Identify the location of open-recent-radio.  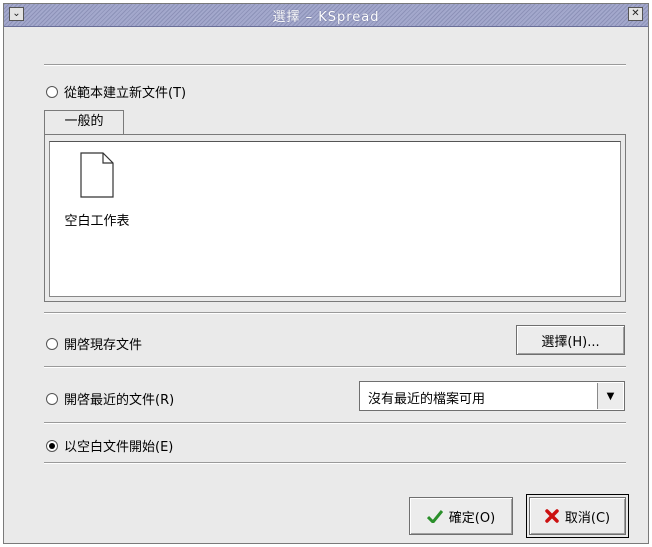
(52, 398).